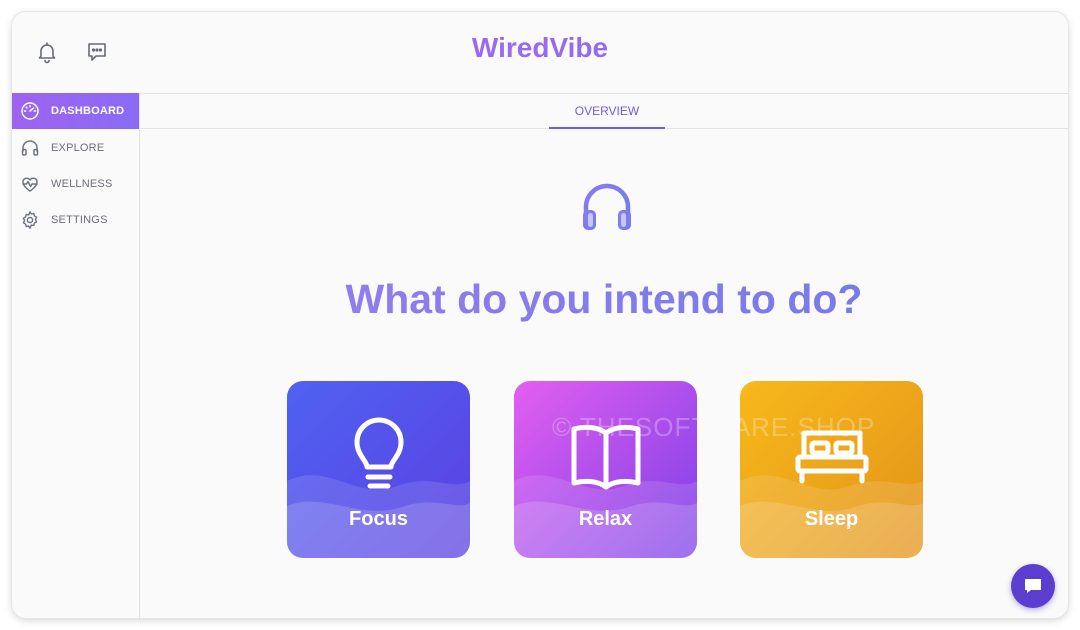  What do you see at coordinates (30, 220) in the screenshot?
I see `gear-icon` at bounding box center [30, 220].